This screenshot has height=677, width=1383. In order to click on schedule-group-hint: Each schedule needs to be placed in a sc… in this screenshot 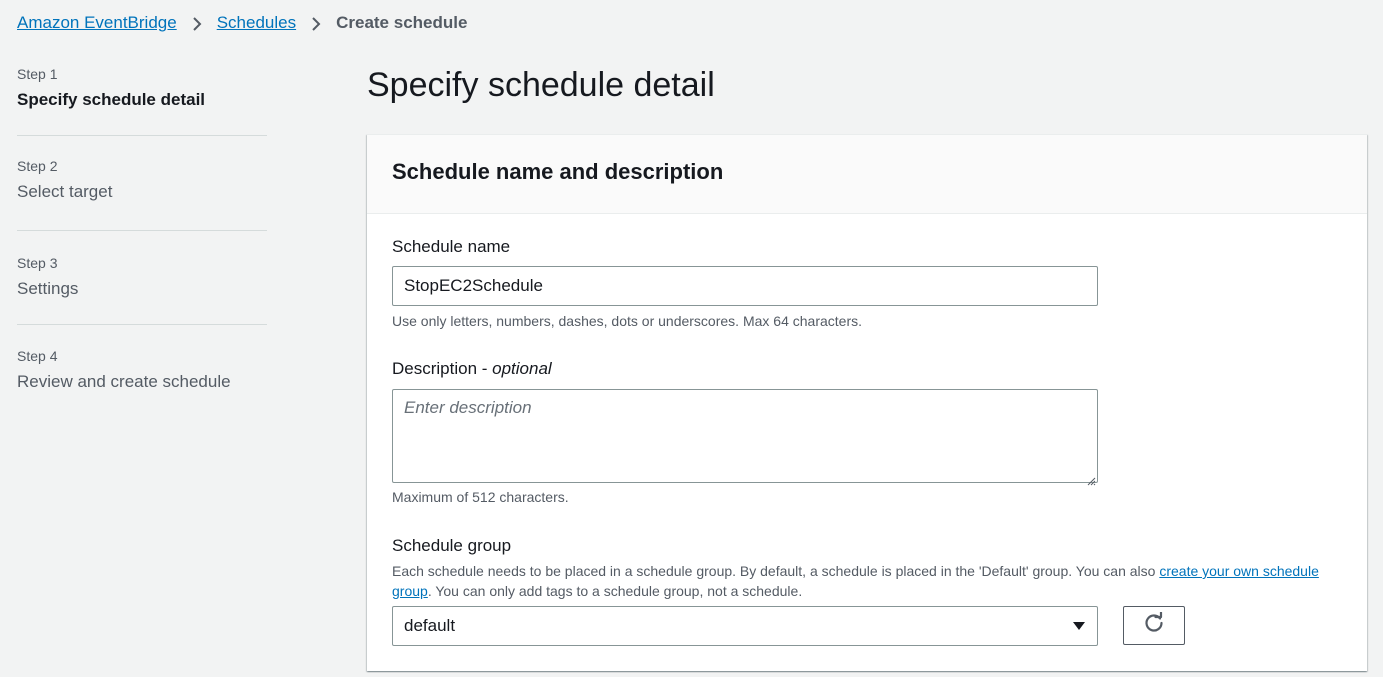, I will do `click(867, 581)`.